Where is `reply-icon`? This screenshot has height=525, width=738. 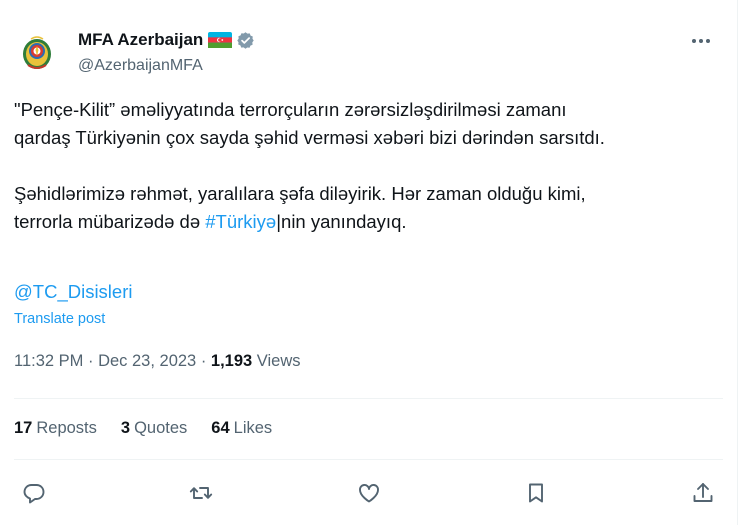 reply-icon is located at coordinates (34, 494).